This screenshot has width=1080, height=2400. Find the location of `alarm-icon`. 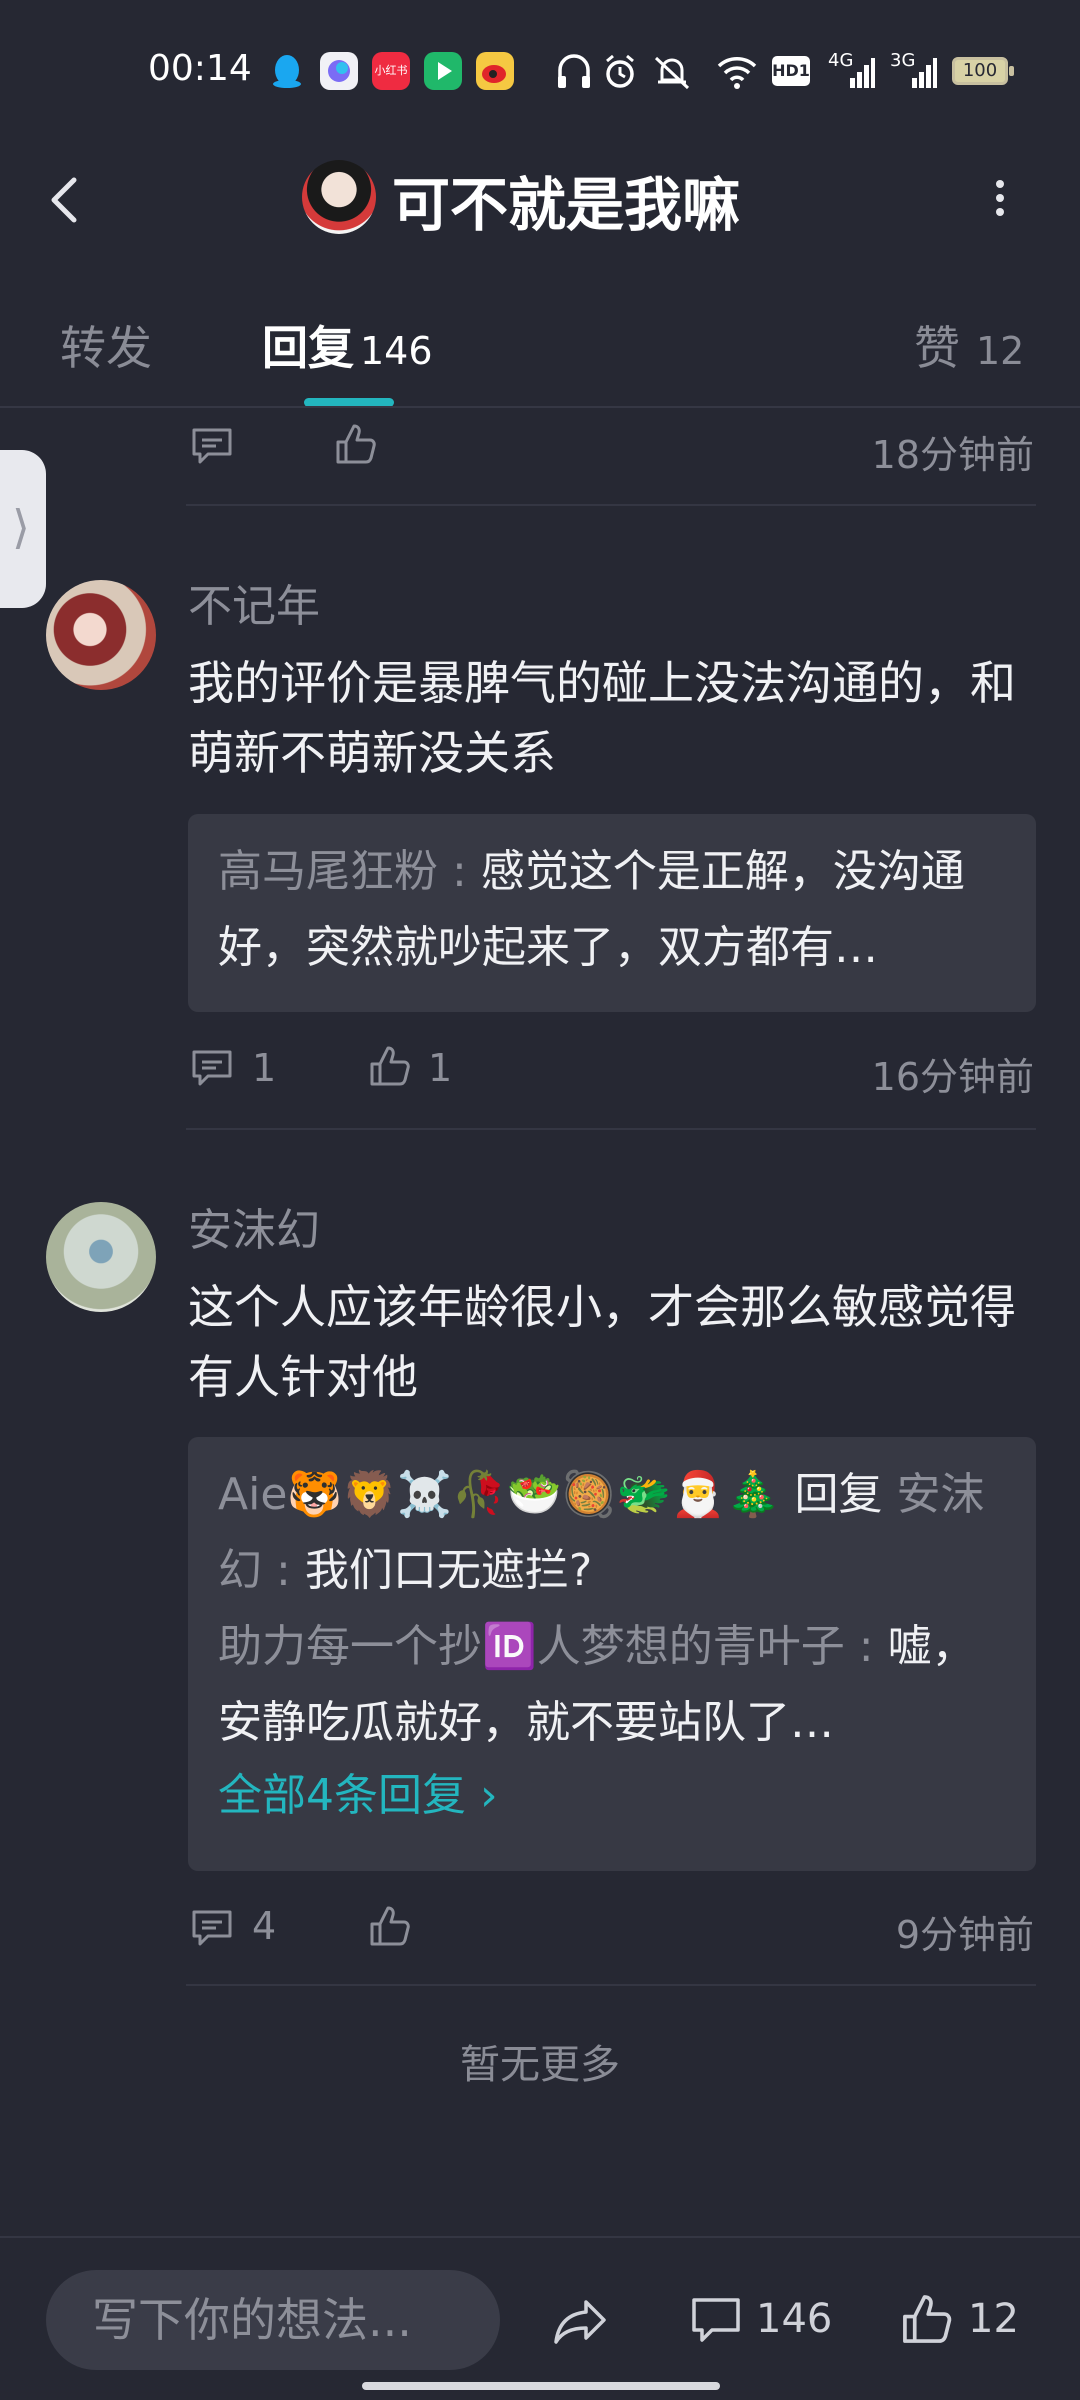

alarm-icon is located at coordinates (620, 71).